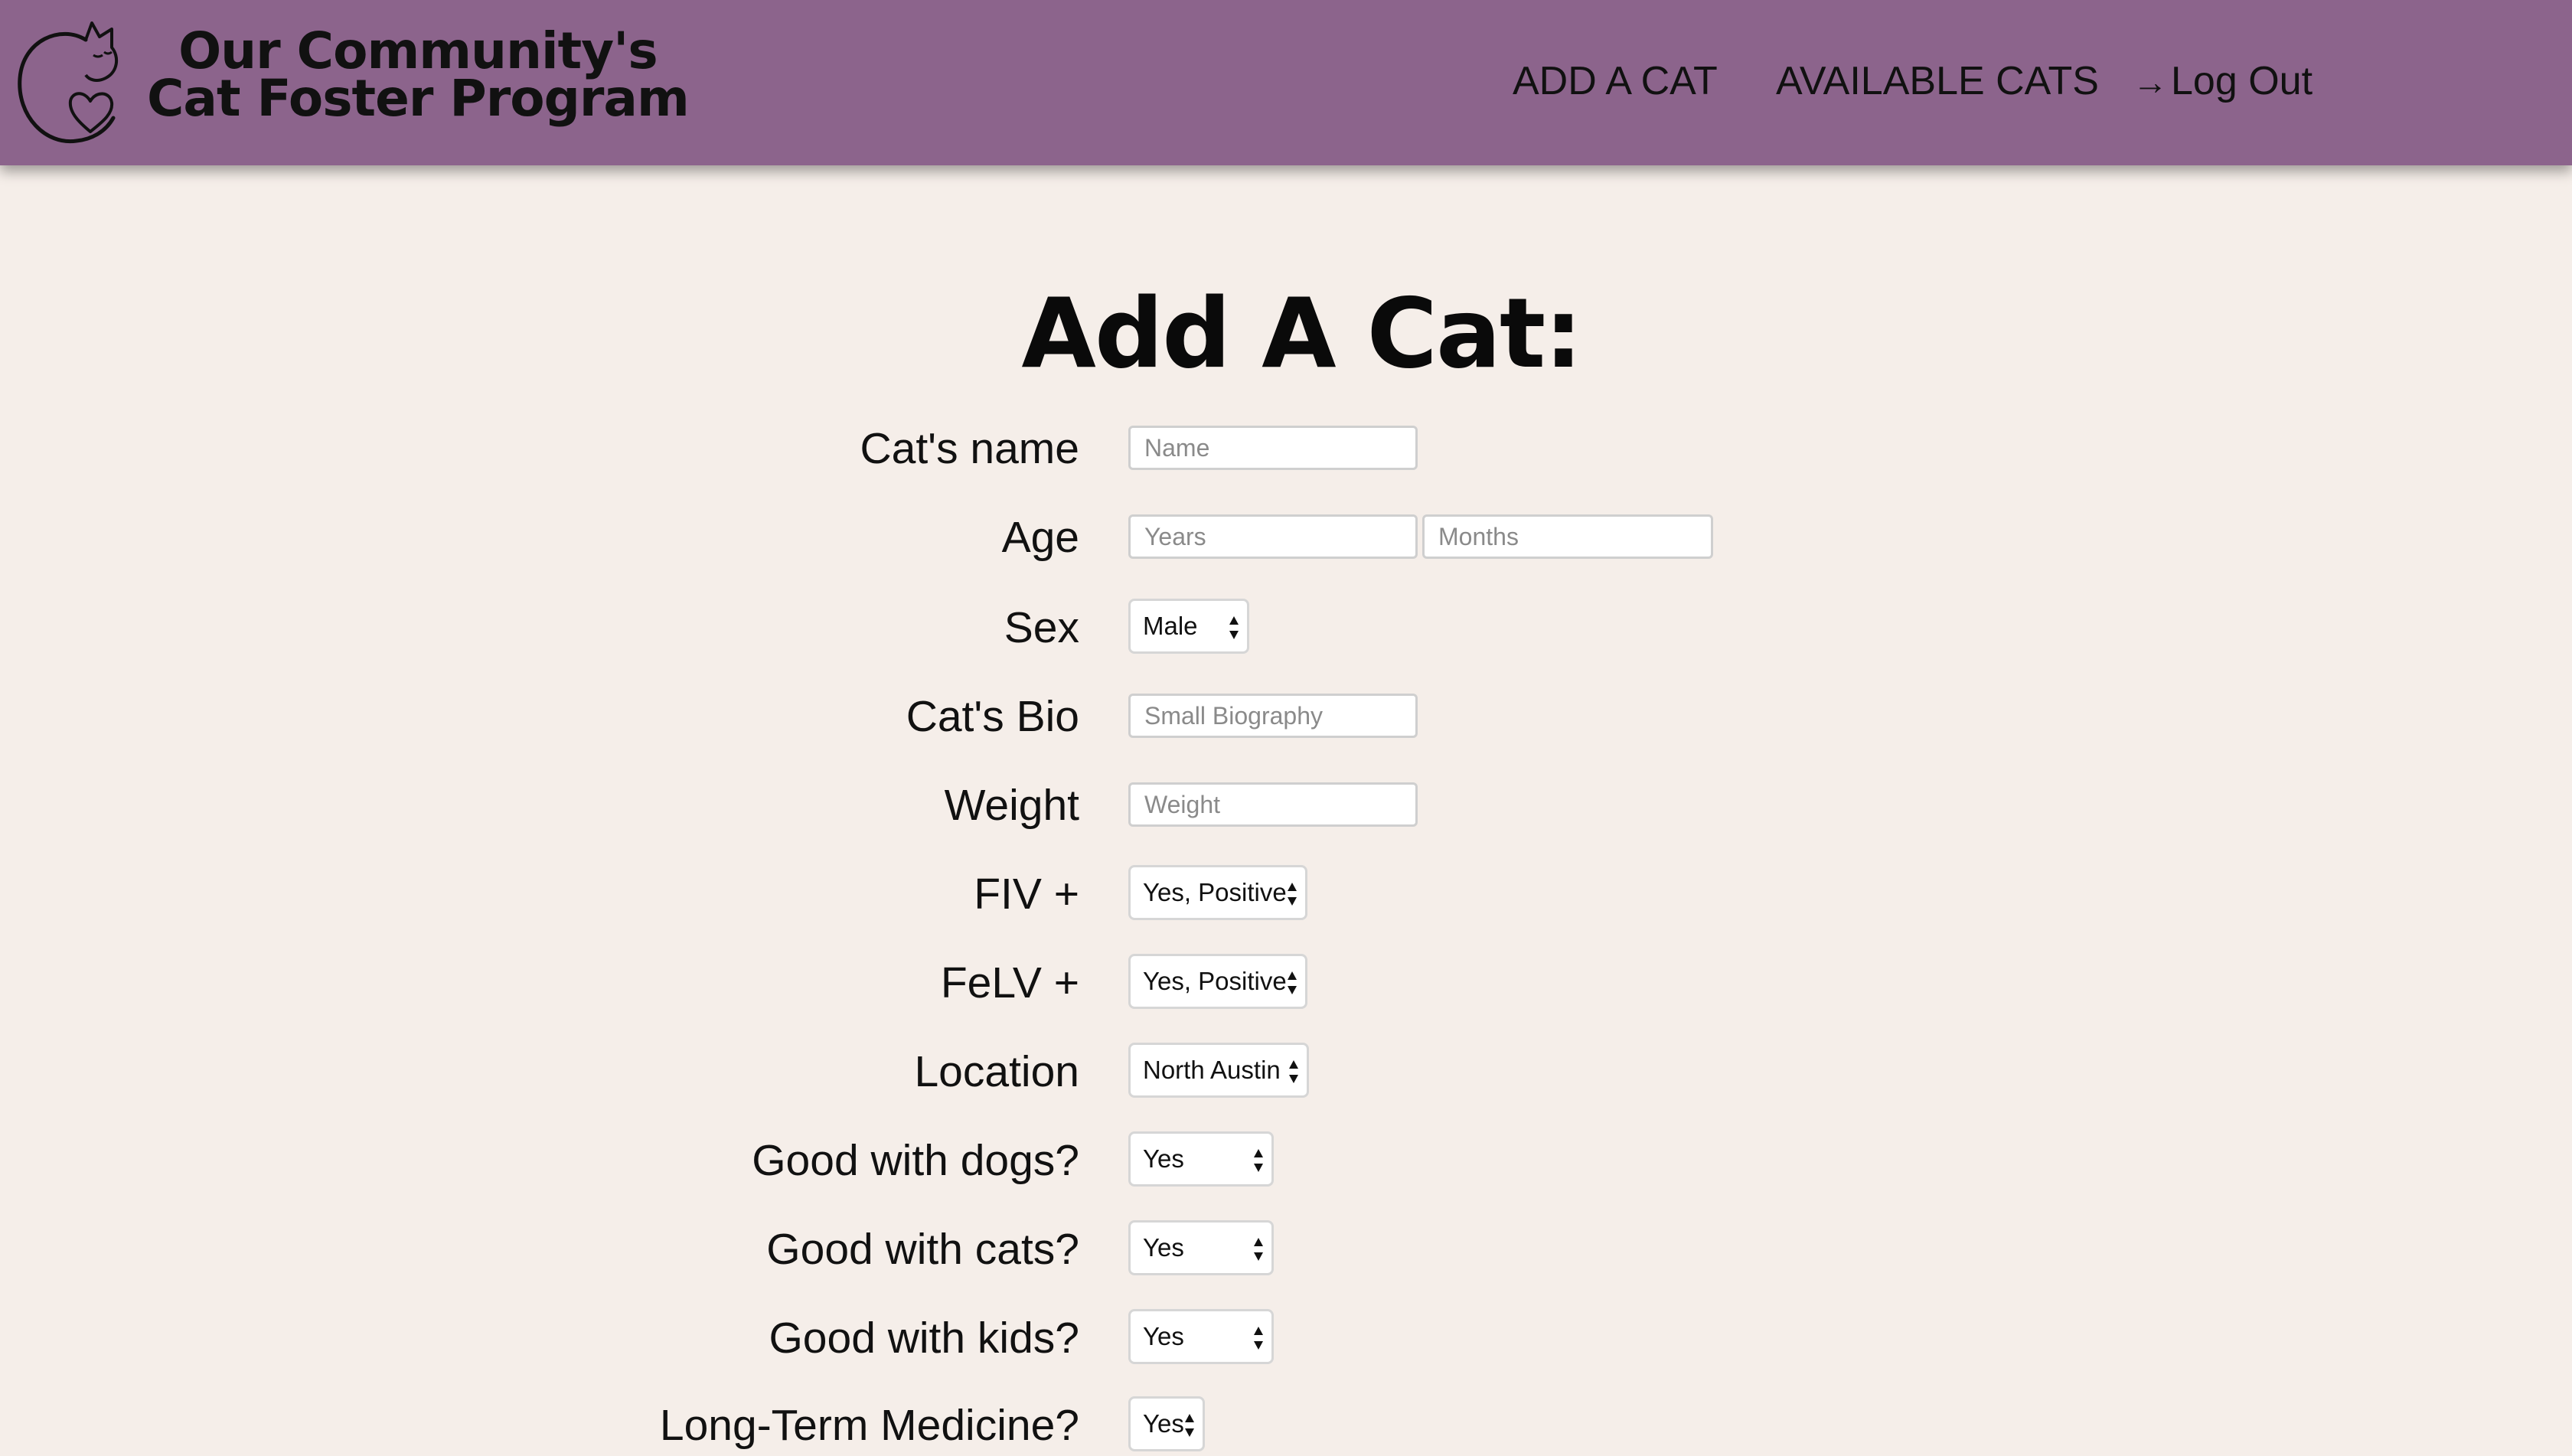 This screenshot has height=1456, width=2572. Describe the element at coordinates (996, 1071) in the screenshot. I see `location-label: Location` at that location.